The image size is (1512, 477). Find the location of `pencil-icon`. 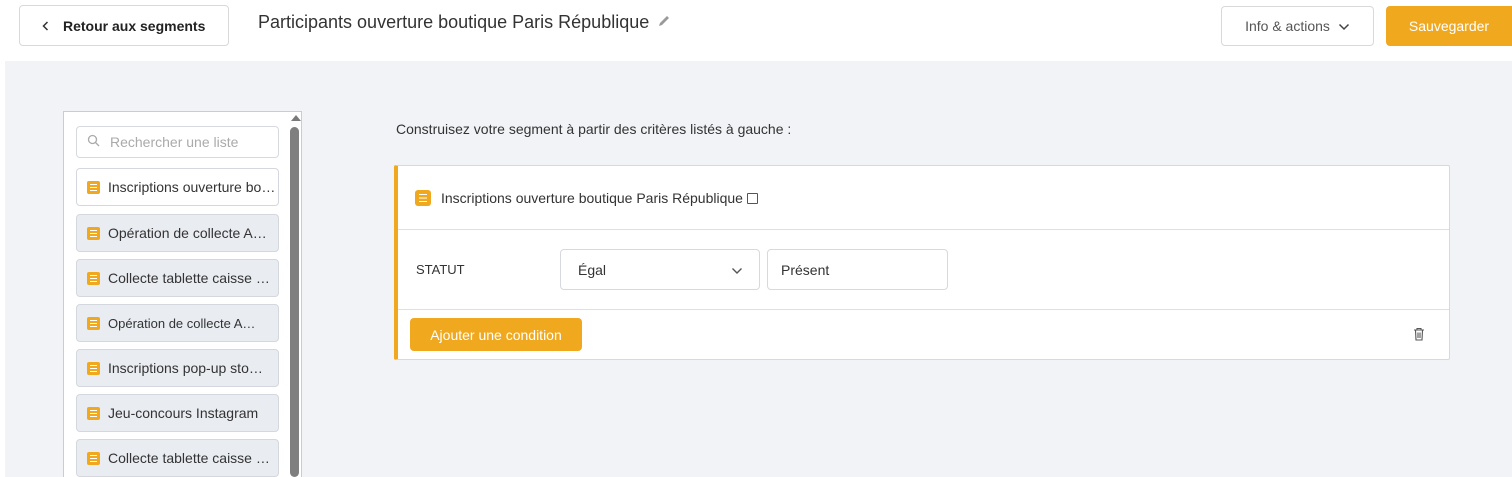

pencil-icon is located at coordinates (664, 22).